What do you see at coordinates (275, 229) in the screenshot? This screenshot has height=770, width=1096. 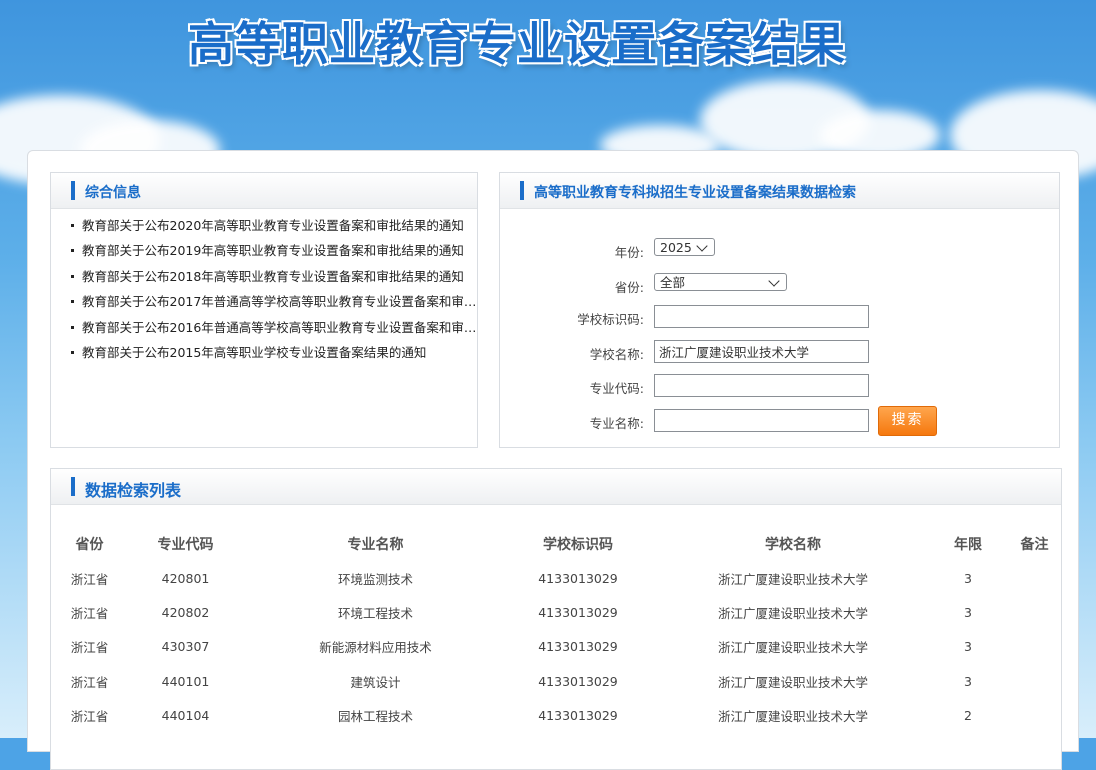 I see `news-link: 教育部关于公布2020年高等职业教育专业设置备案和审批结果的通知` at bounding box center [275, 229].